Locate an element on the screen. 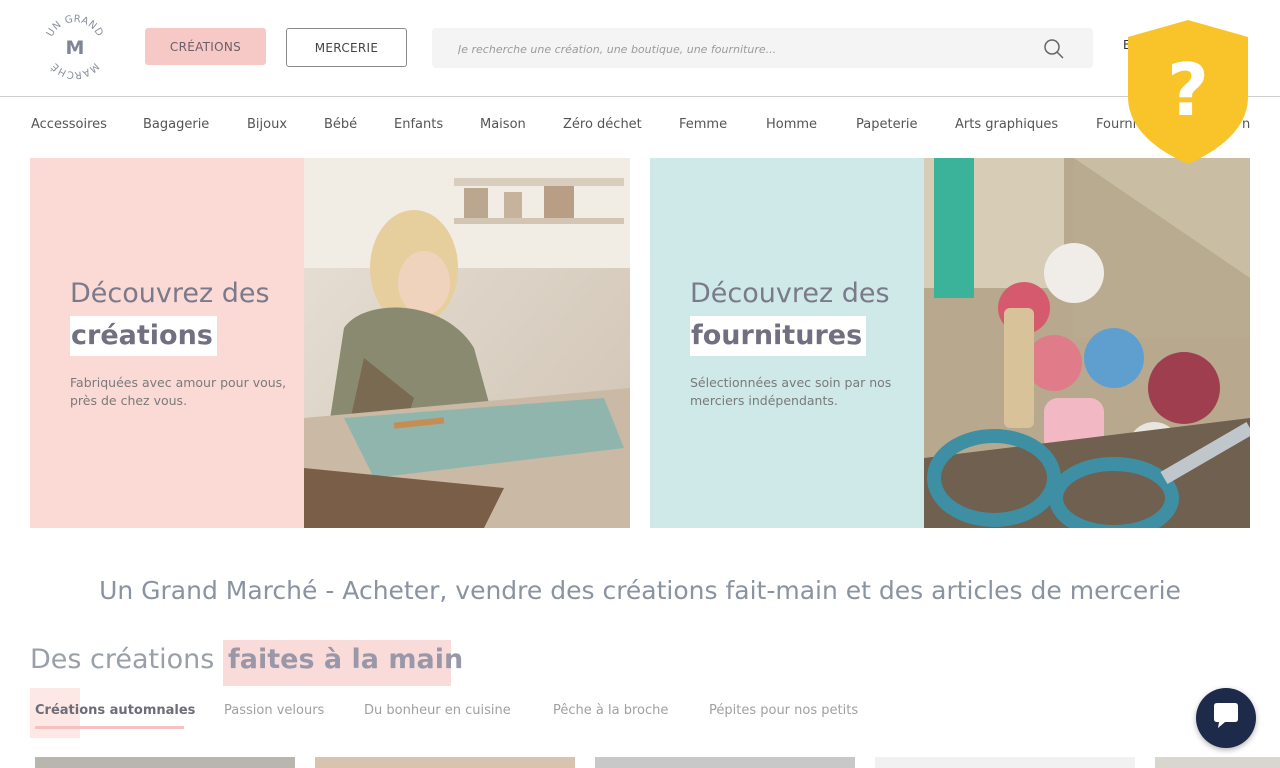 The image size is (1280, 768). mercerie-button: MERCERIE is located at coordinates (346, 47).